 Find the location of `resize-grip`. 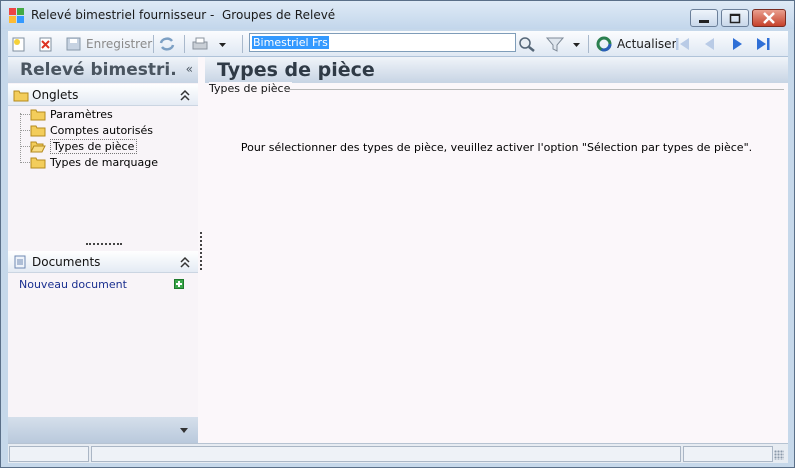

resize-grip is located at coordinates (779, 455).